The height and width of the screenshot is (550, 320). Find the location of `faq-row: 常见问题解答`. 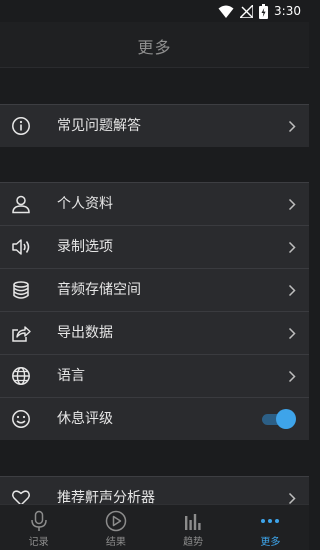

faq-row: 常见问题解答 is located at coordinates (154, 125).